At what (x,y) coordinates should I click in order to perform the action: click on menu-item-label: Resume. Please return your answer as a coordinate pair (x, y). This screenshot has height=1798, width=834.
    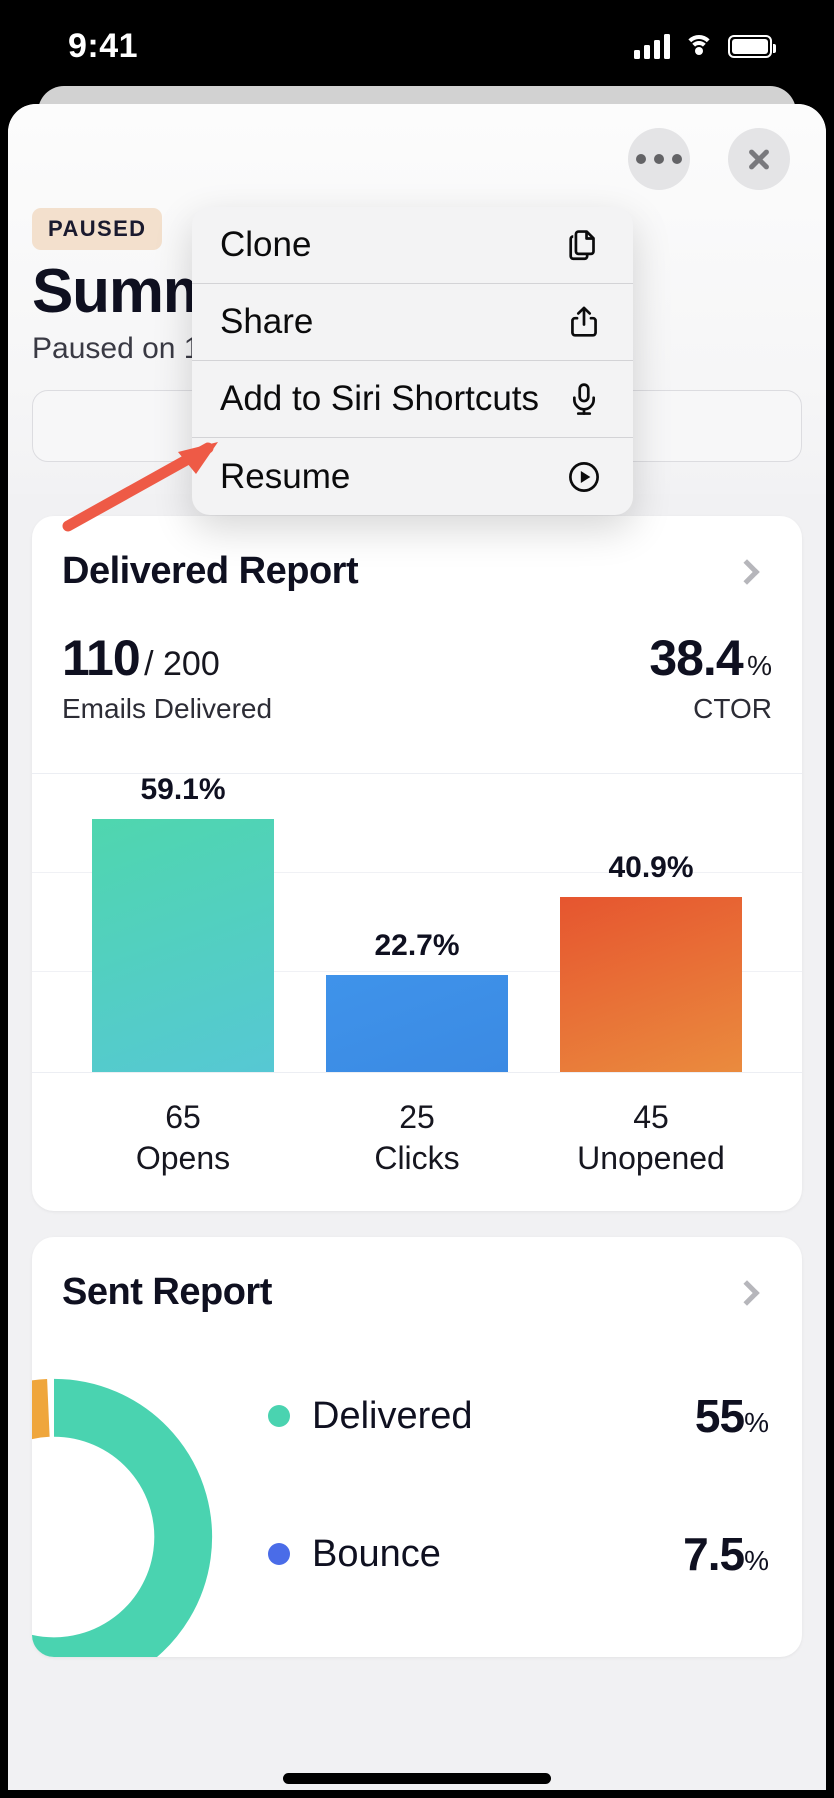
    Looking at the image, I should click on (285, 476).